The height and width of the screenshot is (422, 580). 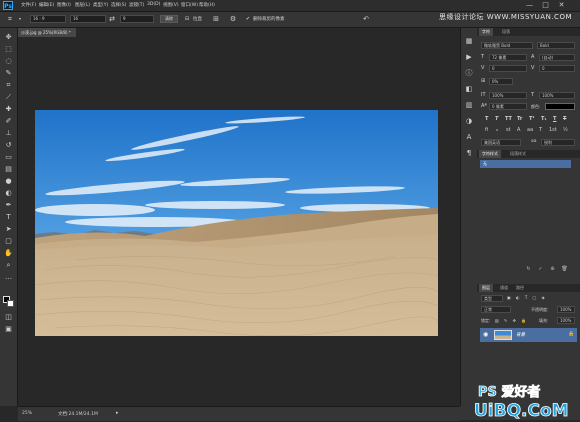 I want to click on tab-paragraph-styles: 段落样式, so click(x=518, y=154).